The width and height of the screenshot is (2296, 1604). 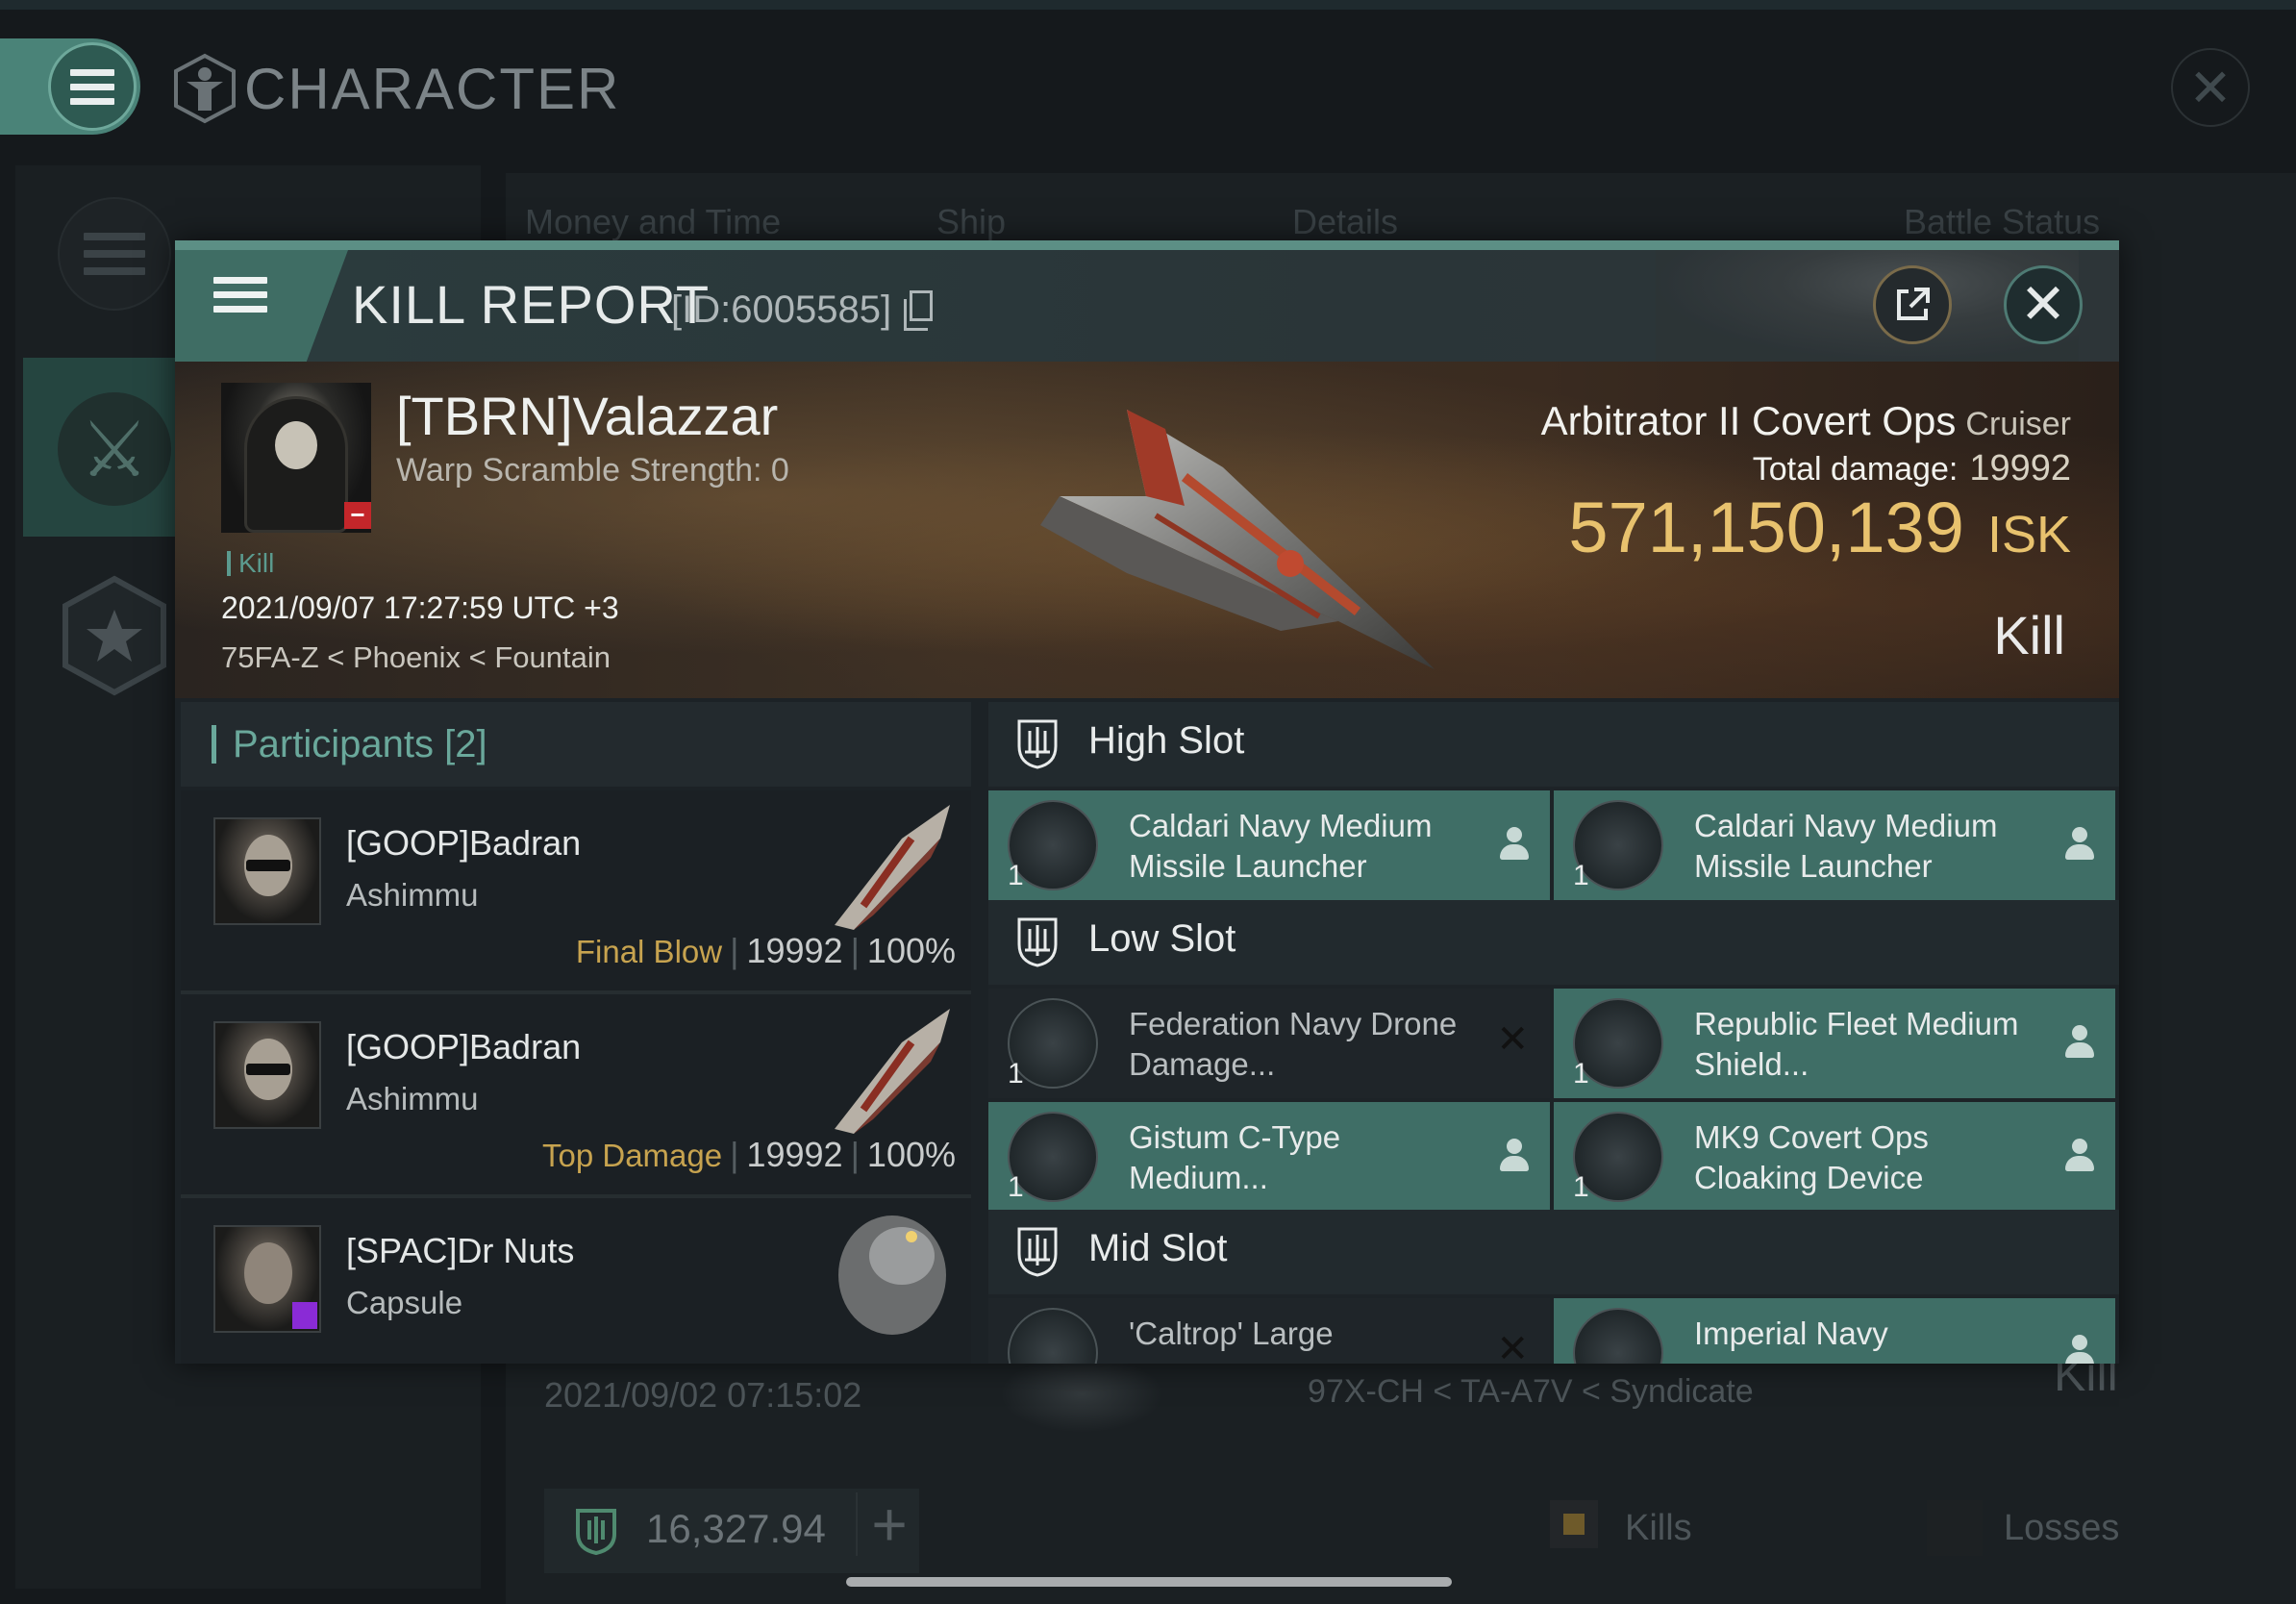 I want to click on item-name: Caldari Navy Medium Missile Launcher, so click(x=1846, y=846).